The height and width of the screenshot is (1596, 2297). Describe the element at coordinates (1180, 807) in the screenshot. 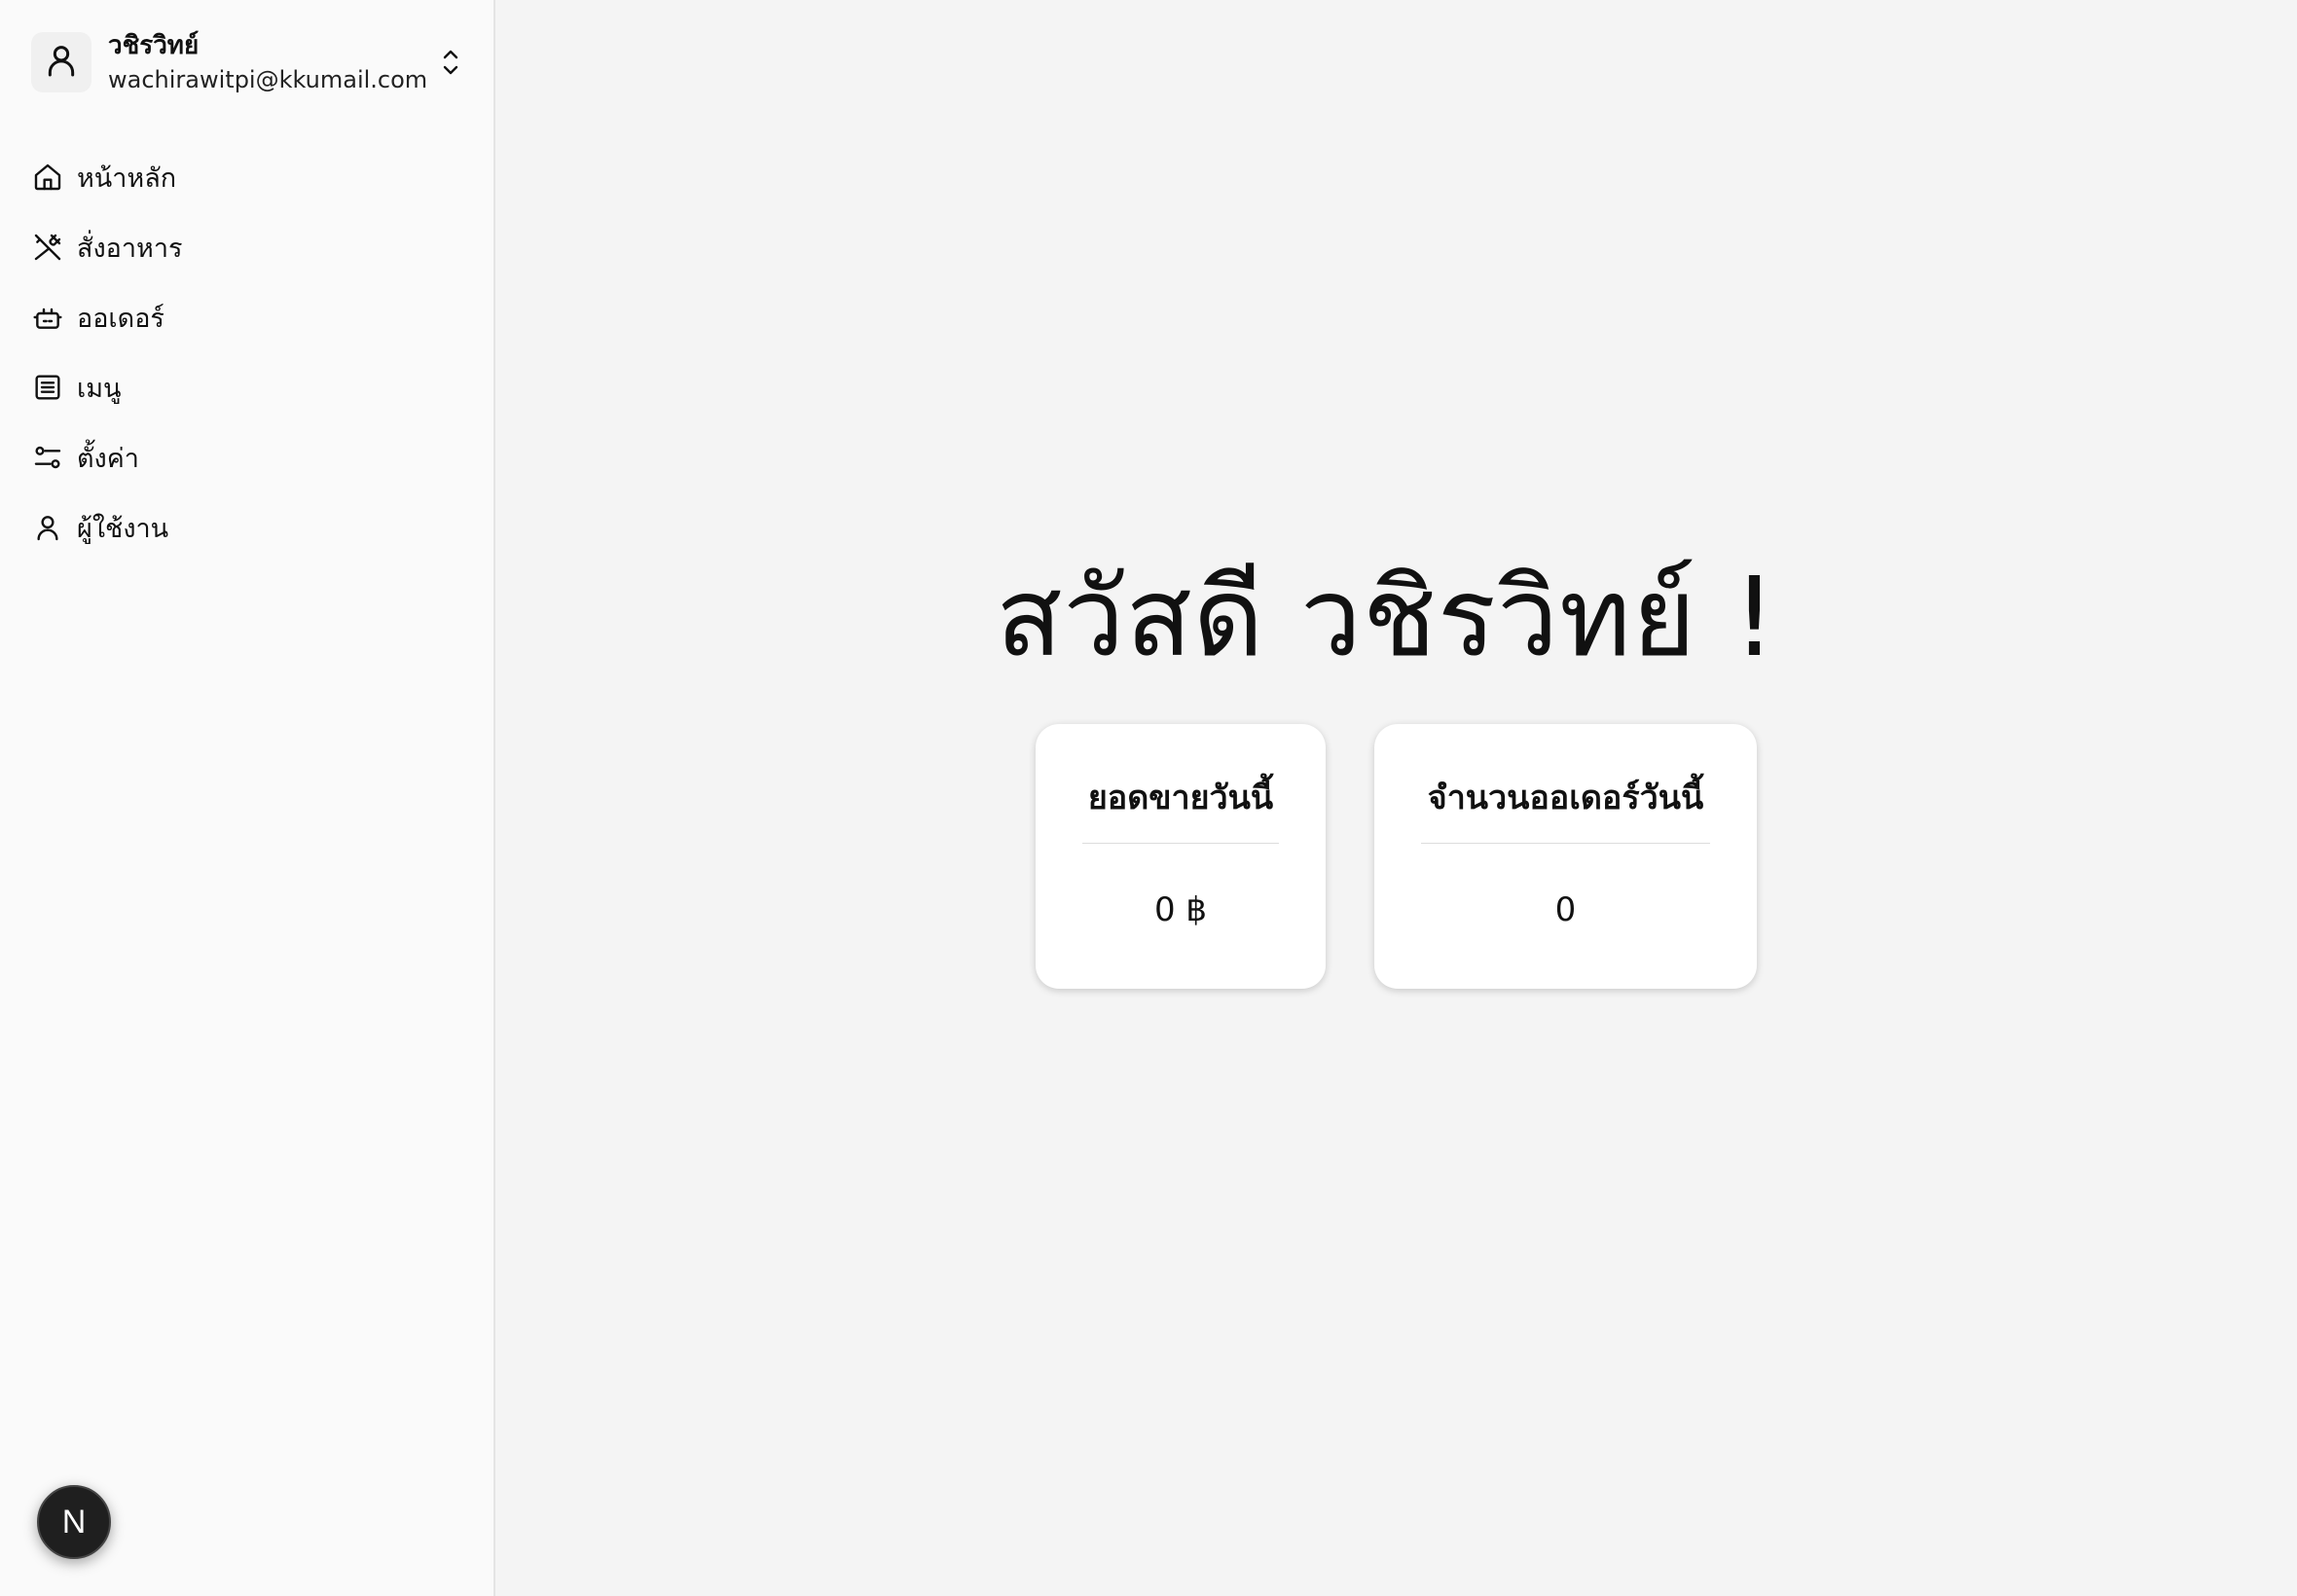

I see `card-title: ยอดขายวันนี้` at that location.